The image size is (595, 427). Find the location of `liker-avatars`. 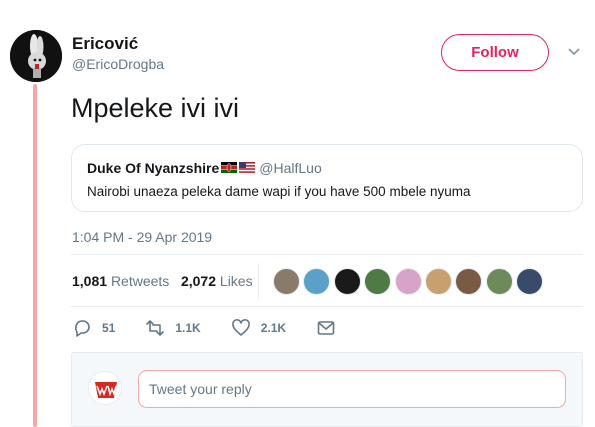

liker-avatars is located at coordinates (410, 281).